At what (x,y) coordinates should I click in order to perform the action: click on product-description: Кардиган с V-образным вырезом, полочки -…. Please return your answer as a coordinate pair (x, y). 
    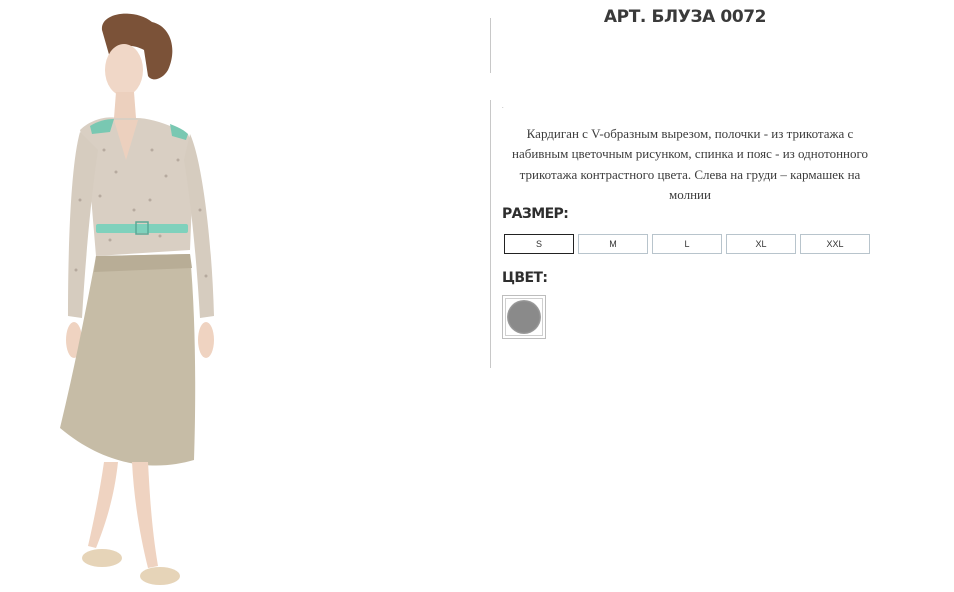
    Looking at the image, I should click on (690, 164).